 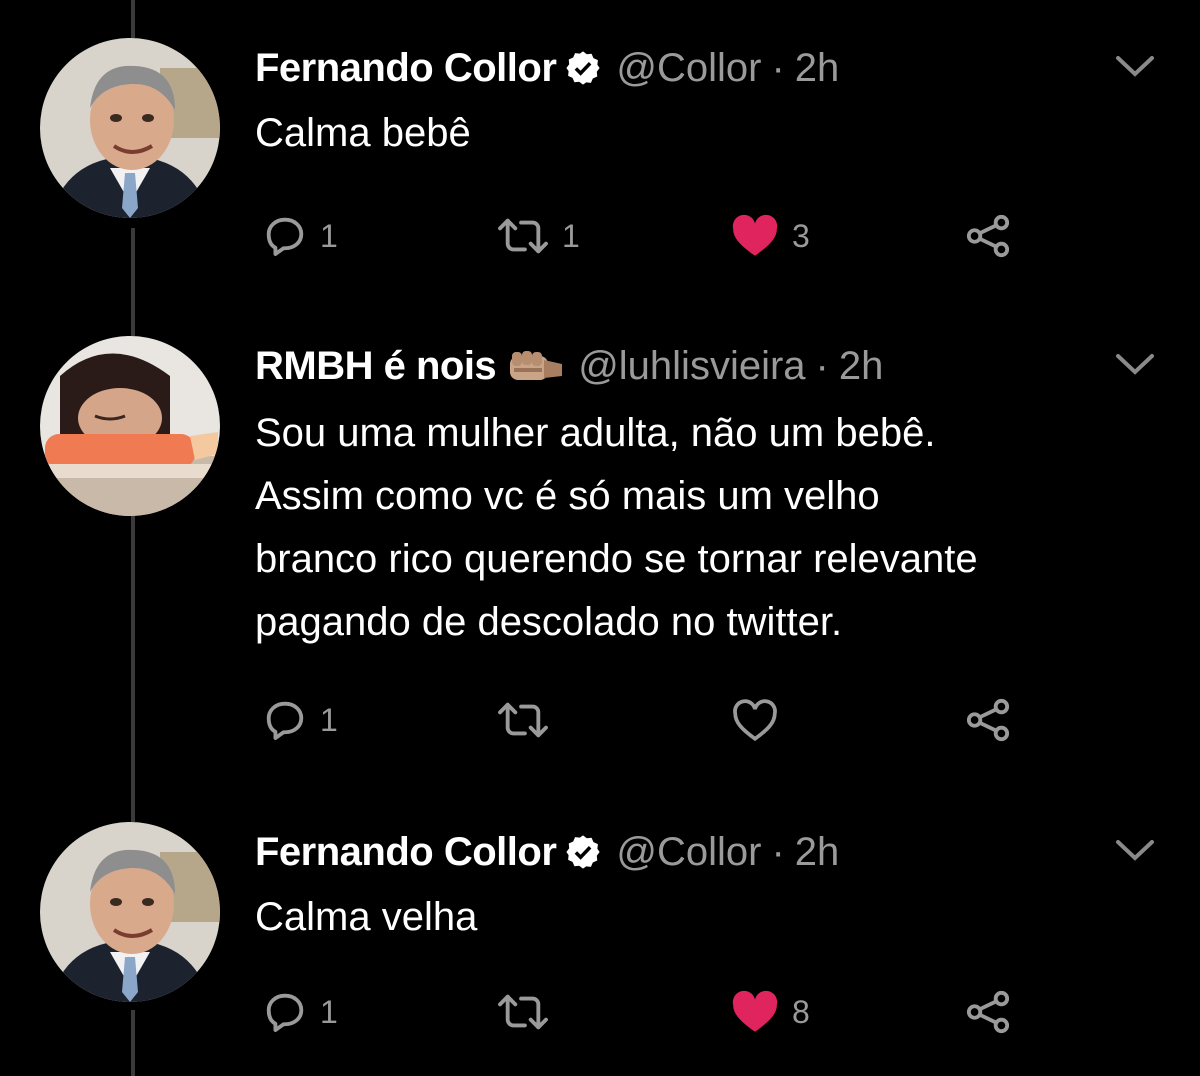 I want to click on heart-outline-icon, so click(x=755, y=720).